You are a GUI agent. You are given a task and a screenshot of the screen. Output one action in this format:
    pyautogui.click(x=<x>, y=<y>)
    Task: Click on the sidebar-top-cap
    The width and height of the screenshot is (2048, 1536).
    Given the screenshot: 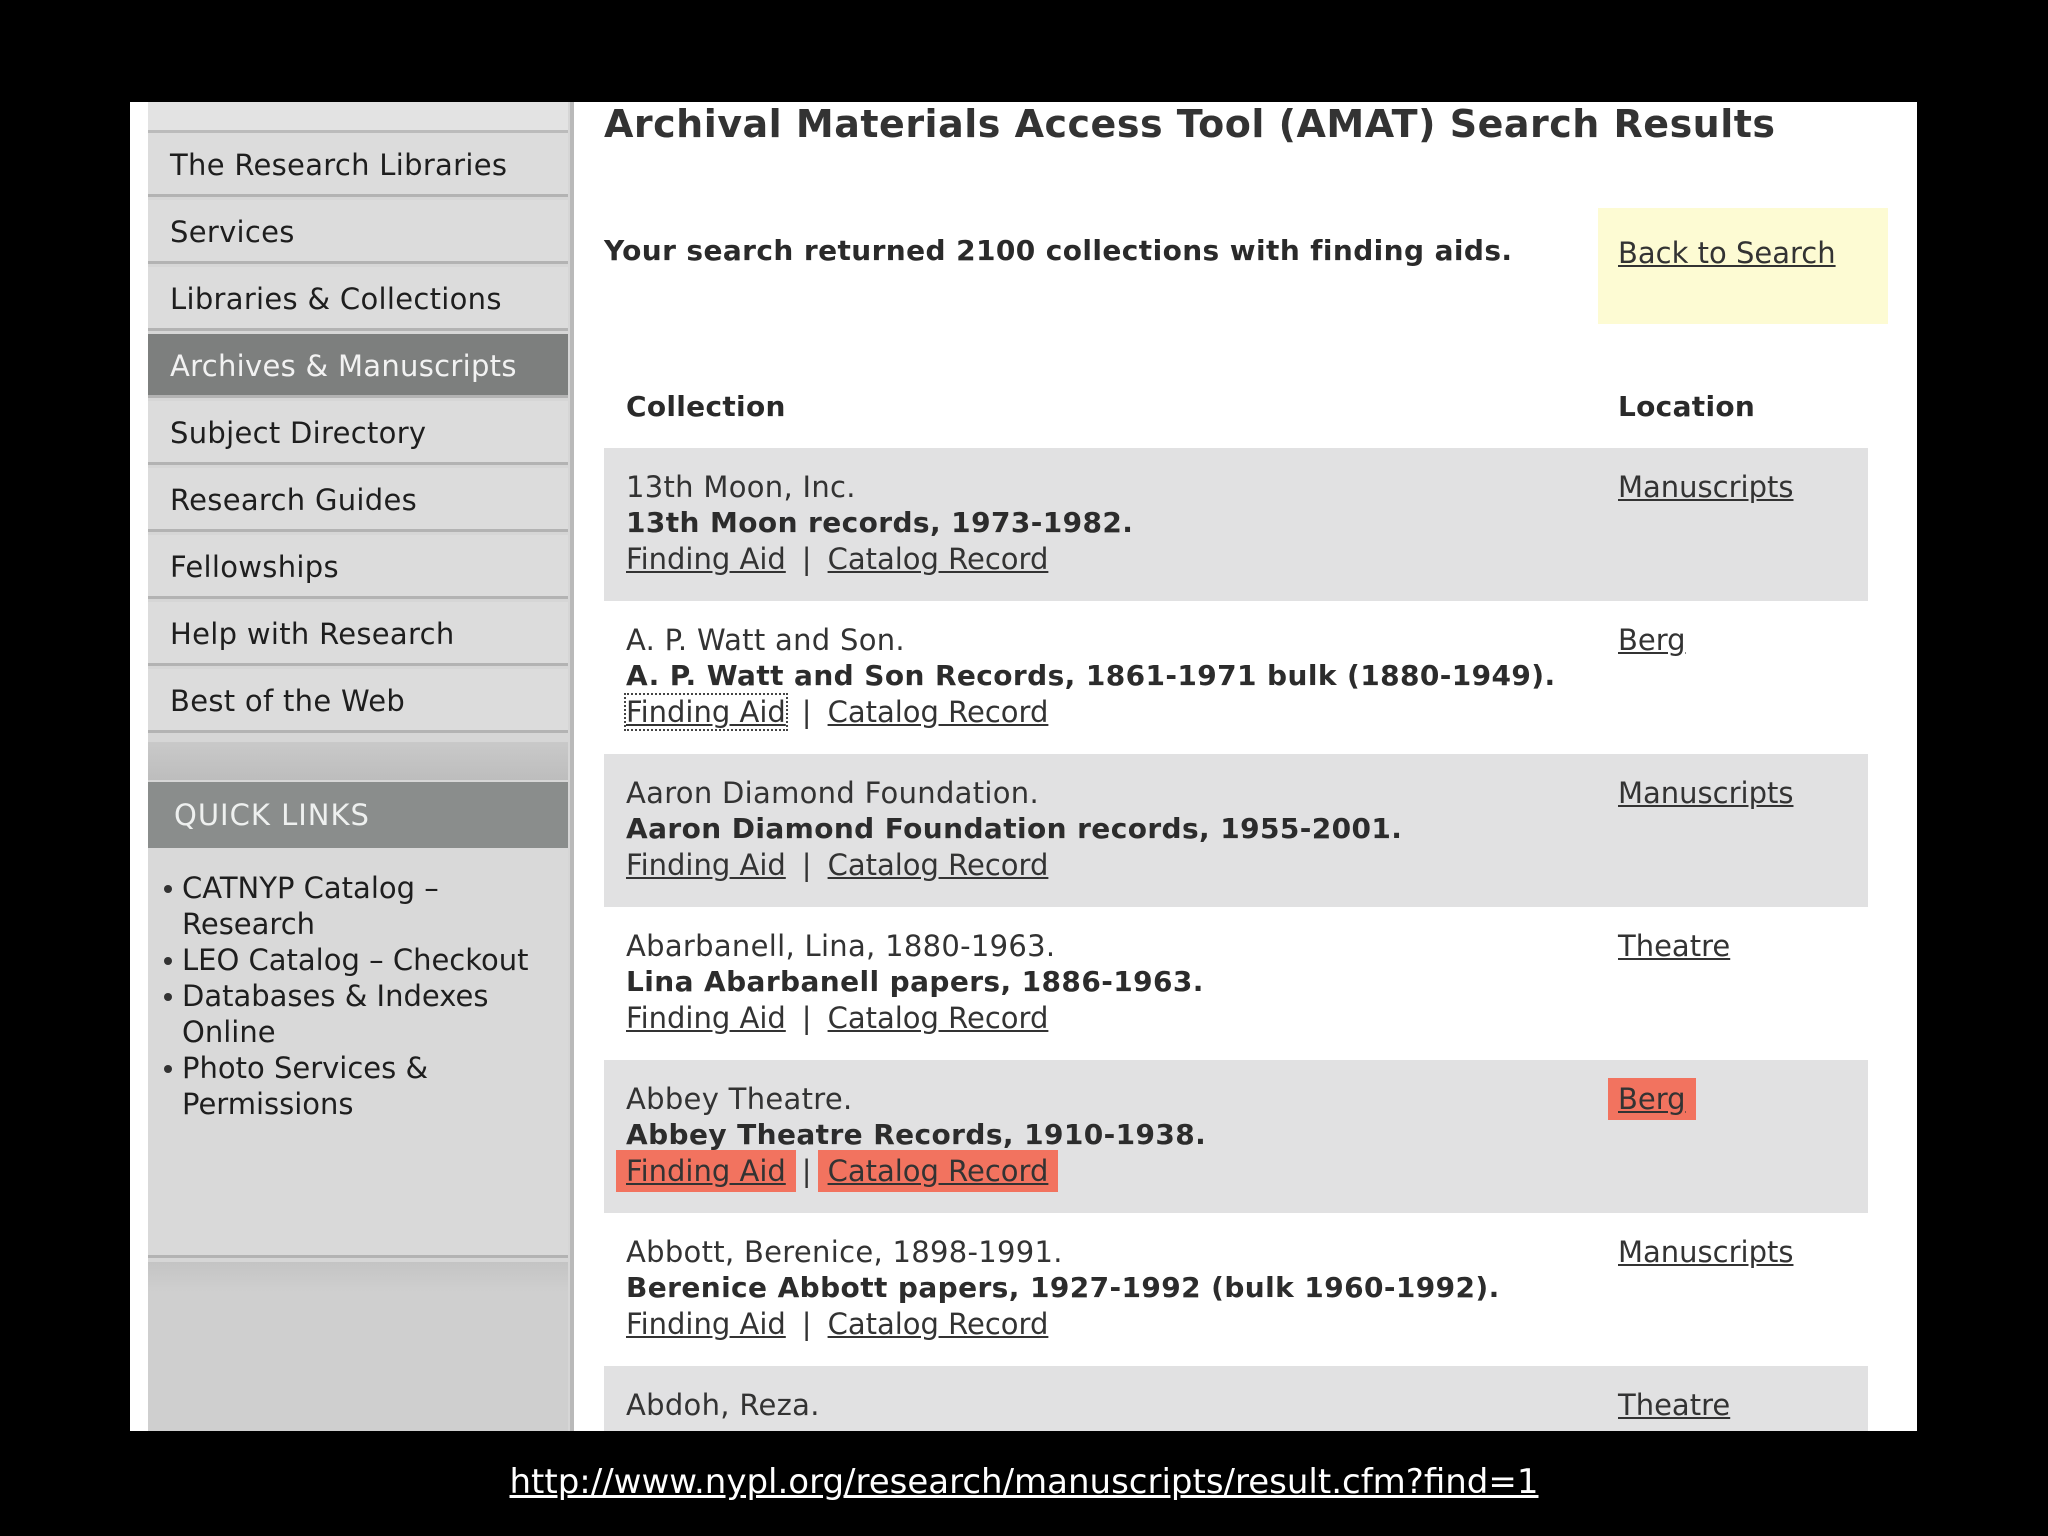 What is the action you would take?
    pyautogui.click(x=358, y=117)
    